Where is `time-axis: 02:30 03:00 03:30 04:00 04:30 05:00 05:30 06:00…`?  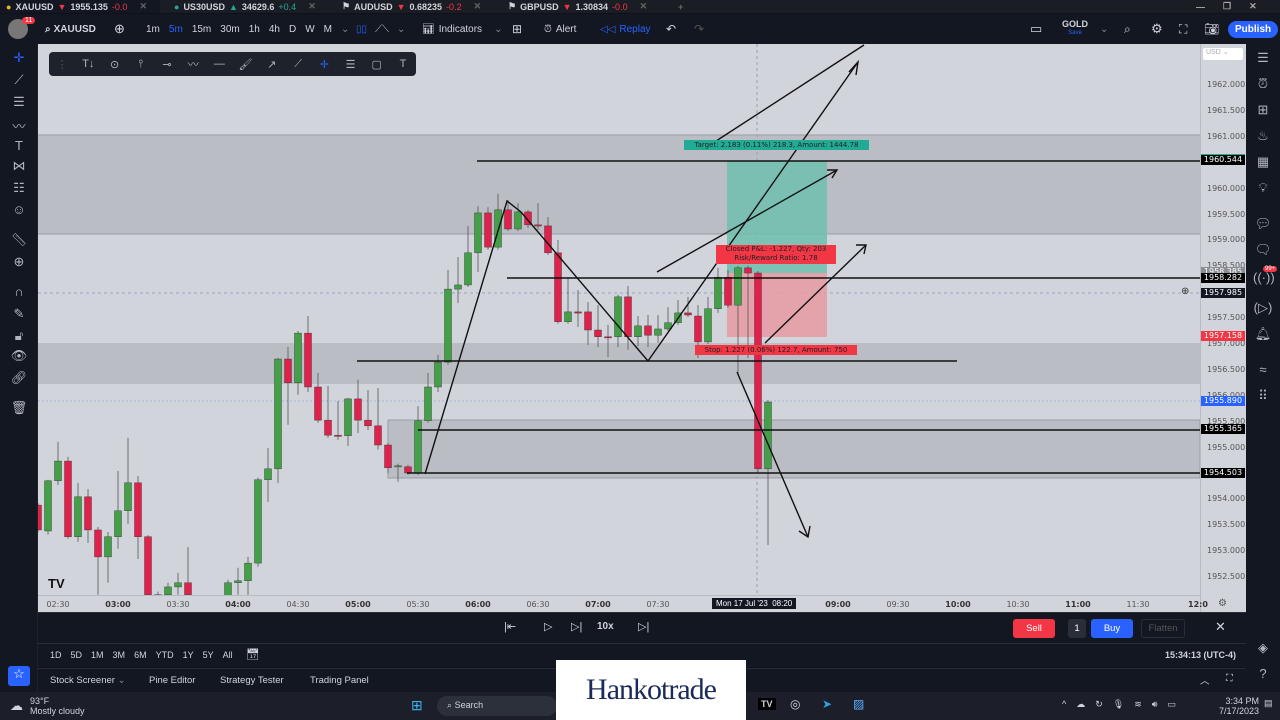
time-axis: 02:30 03:00 03:30 04:00 04:30 05:00 05:30 06:00… is located at coordinates (632, 603).